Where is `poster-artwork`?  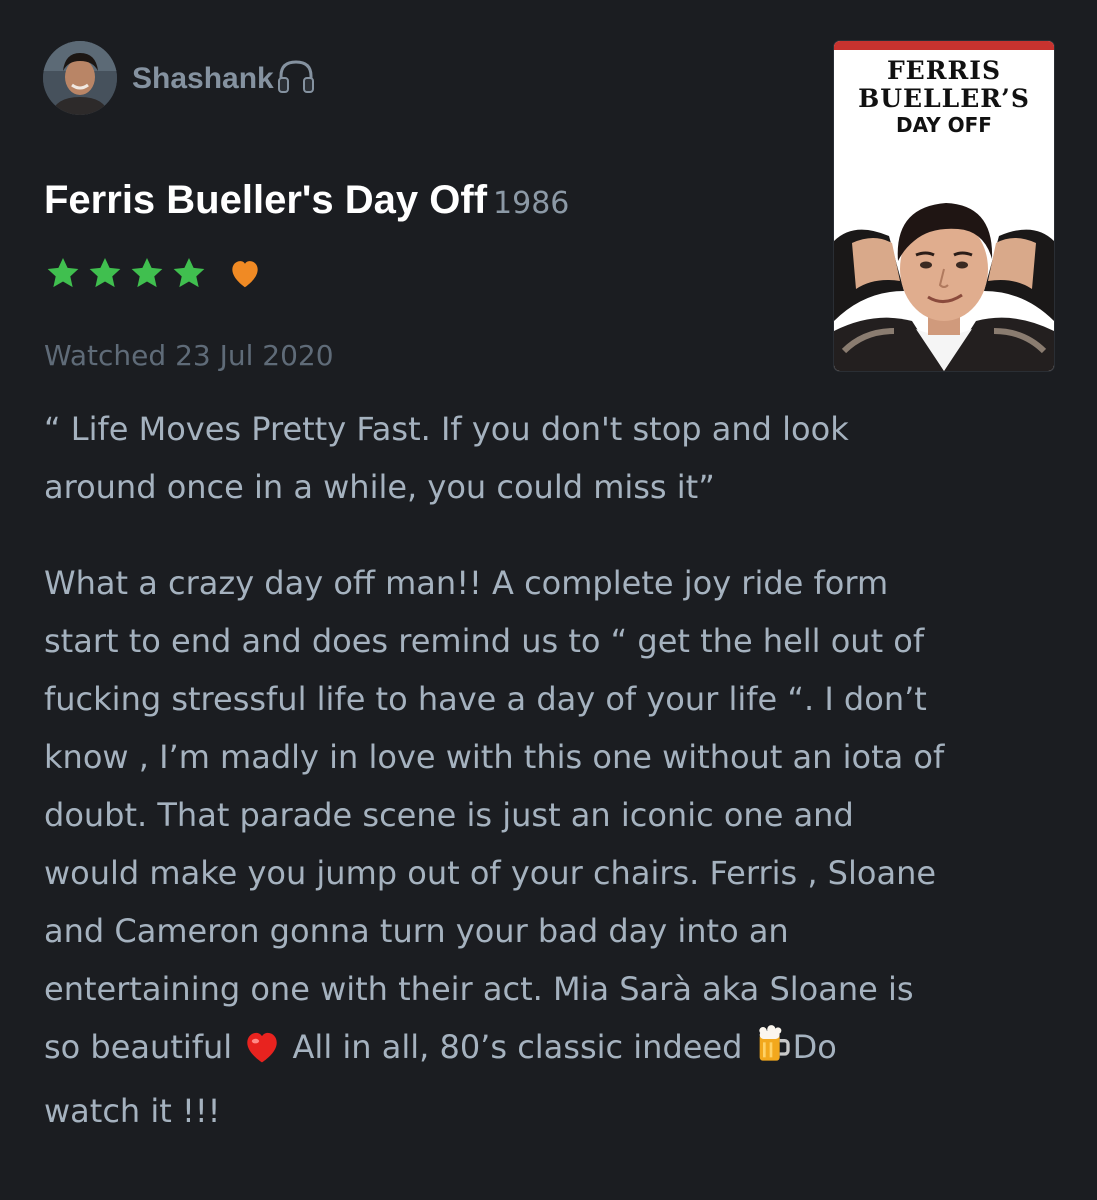 poster-artwork is located at coordinates (944, 276).